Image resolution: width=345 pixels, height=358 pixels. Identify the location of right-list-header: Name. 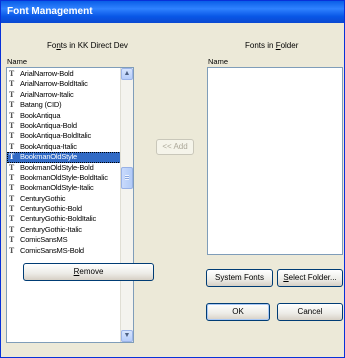
(218, 61).